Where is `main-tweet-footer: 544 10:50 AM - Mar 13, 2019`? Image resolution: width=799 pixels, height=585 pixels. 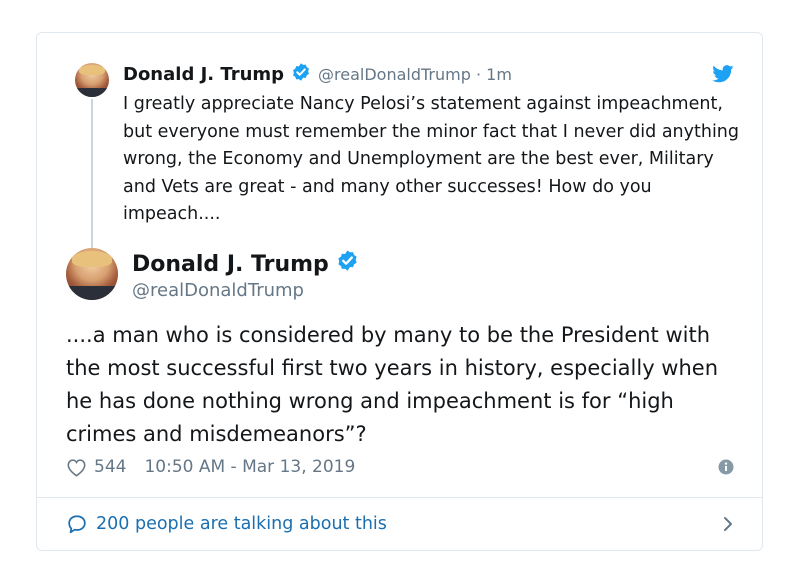 main-tweet-footer: 544 10:50 AM - Mar 13, 2019 is located at coordinates (400, 467).